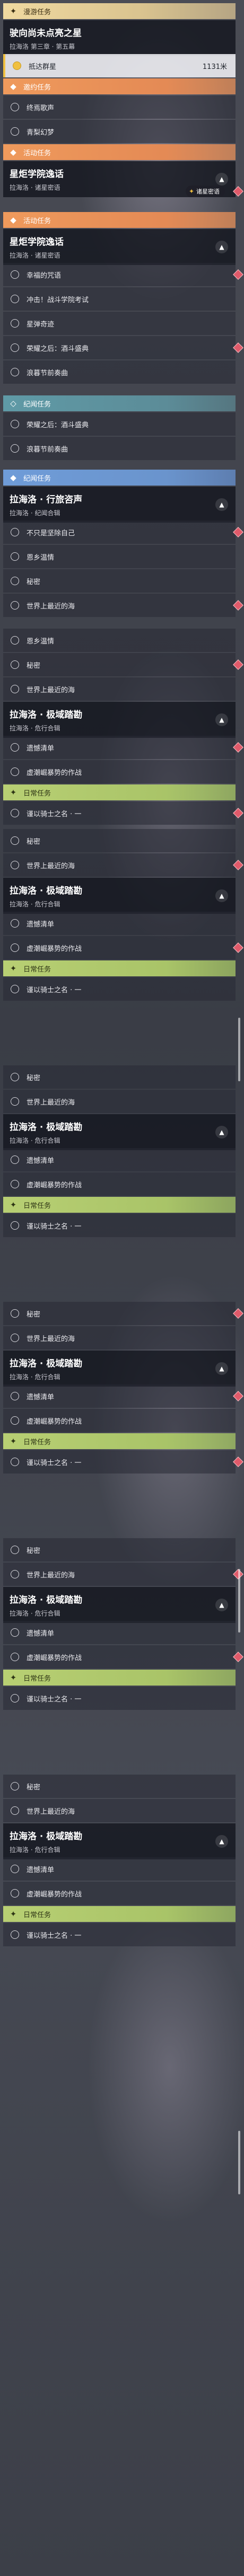  What do you see at coordinates (120, 107) in the screenshot?
I see `objective-item: 终焉歌声` at bounding box center [120, 107].